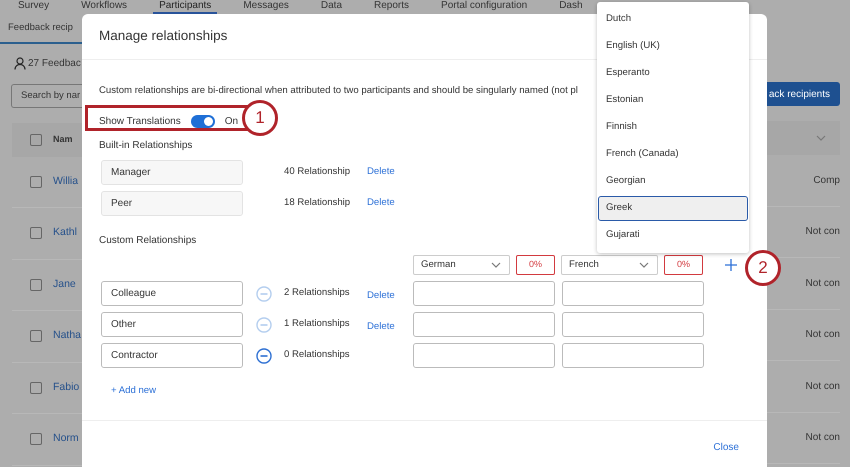 The width and height of the screenshot is (850, 467). I want to click on relationship-name-field: Other, so click(172, 325).